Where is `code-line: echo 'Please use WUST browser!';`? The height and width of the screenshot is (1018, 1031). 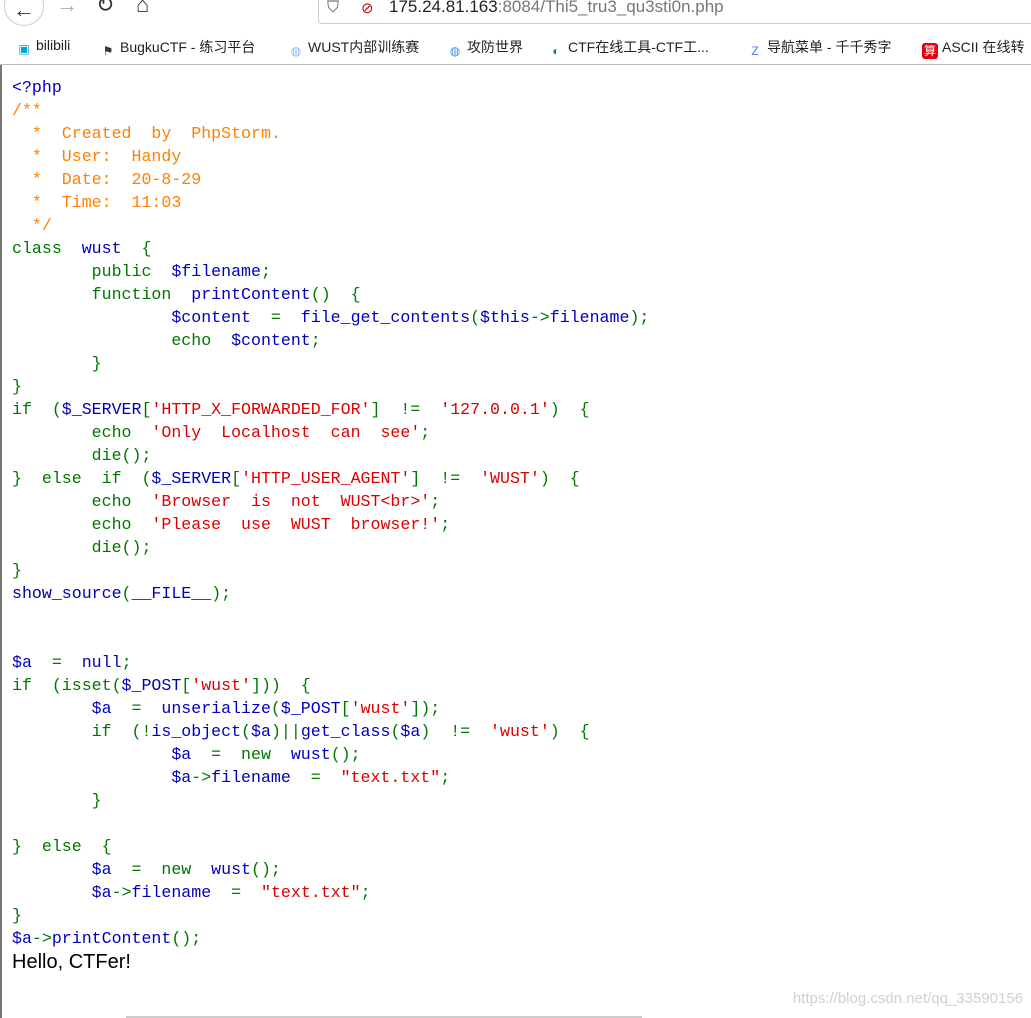 code-line: echo 'Please use WUST browser!'; is located at coordinates (330, 524).